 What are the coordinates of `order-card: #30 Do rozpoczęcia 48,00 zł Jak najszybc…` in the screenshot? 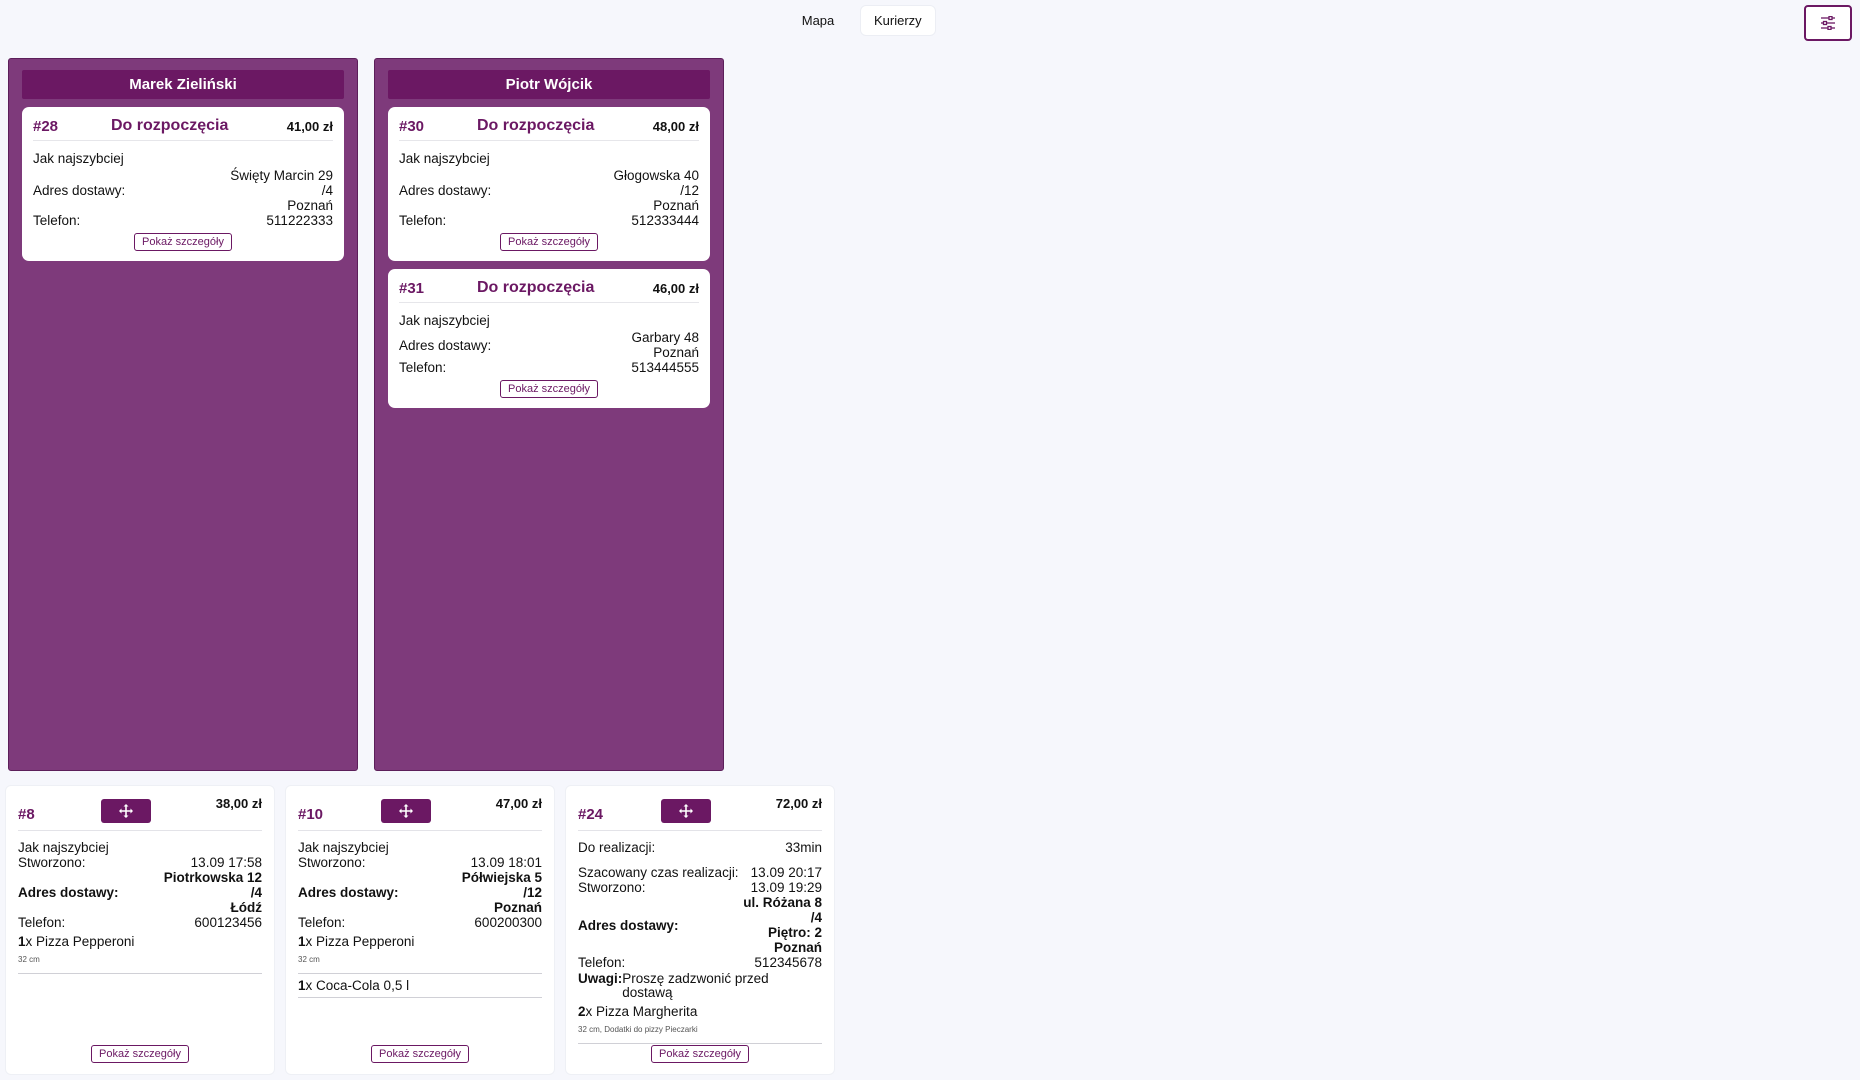 It's located at (549, 184).